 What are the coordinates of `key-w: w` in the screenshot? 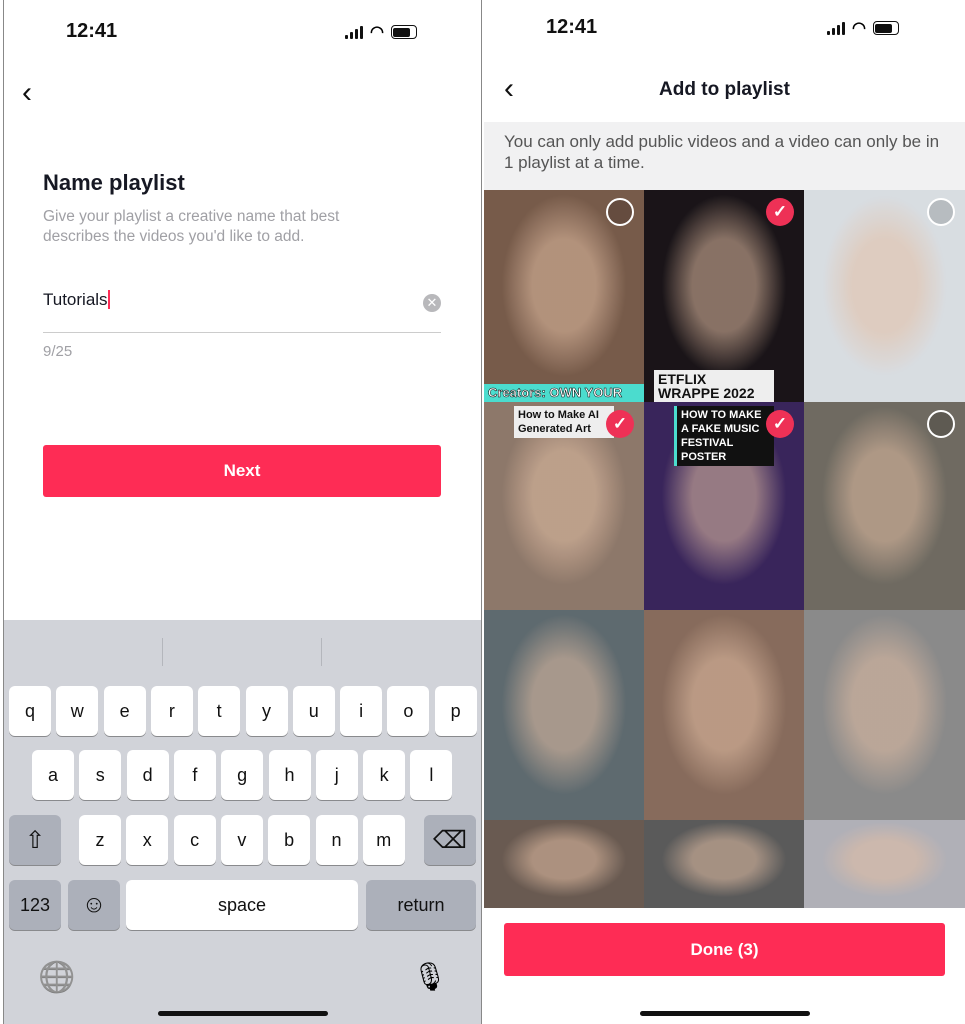 It's located at (77, 711).